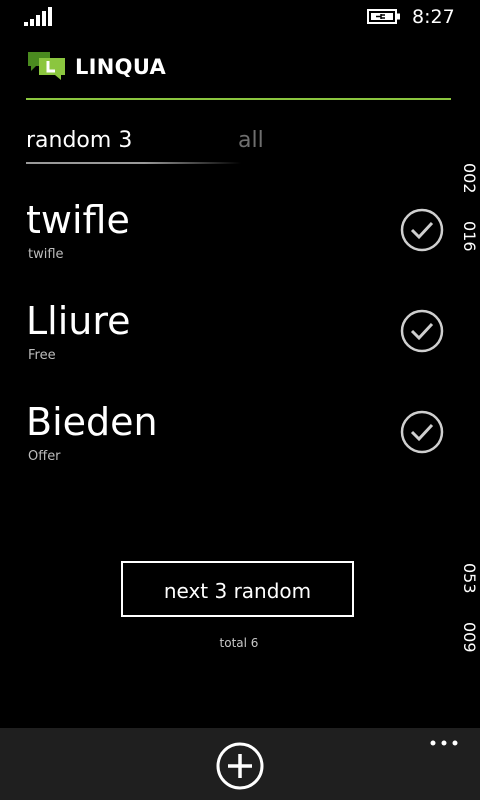  I want to click on tab-all: all, so click(251, 141).